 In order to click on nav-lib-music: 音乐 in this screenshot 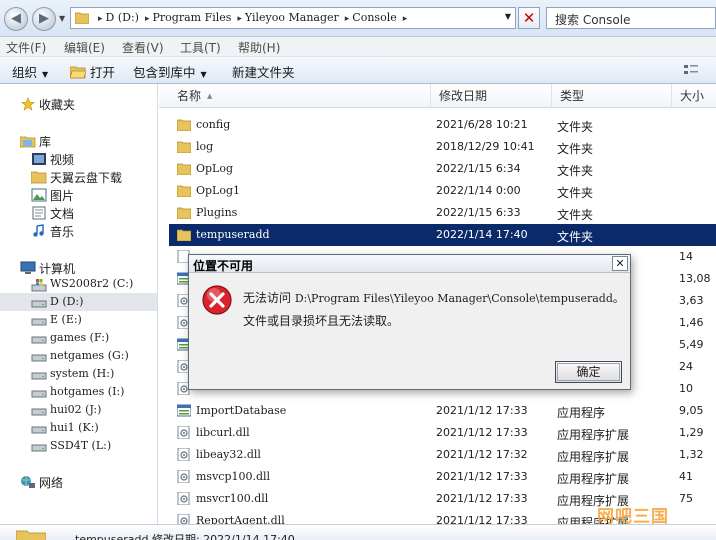, I will do `click(52, 231)`.